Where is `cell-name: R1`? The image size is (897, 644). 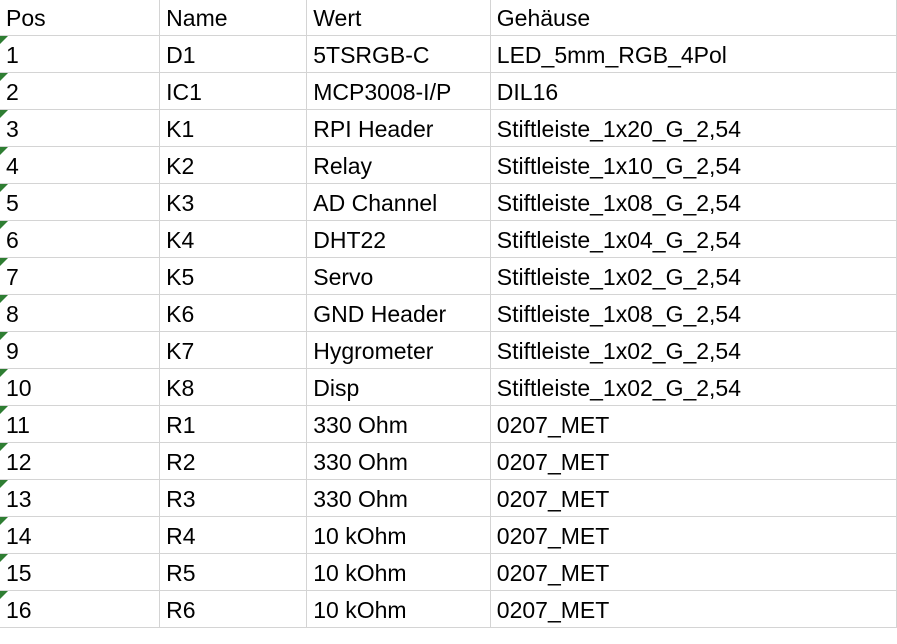 cell-name: R1 is located at coordinates (233, 424).